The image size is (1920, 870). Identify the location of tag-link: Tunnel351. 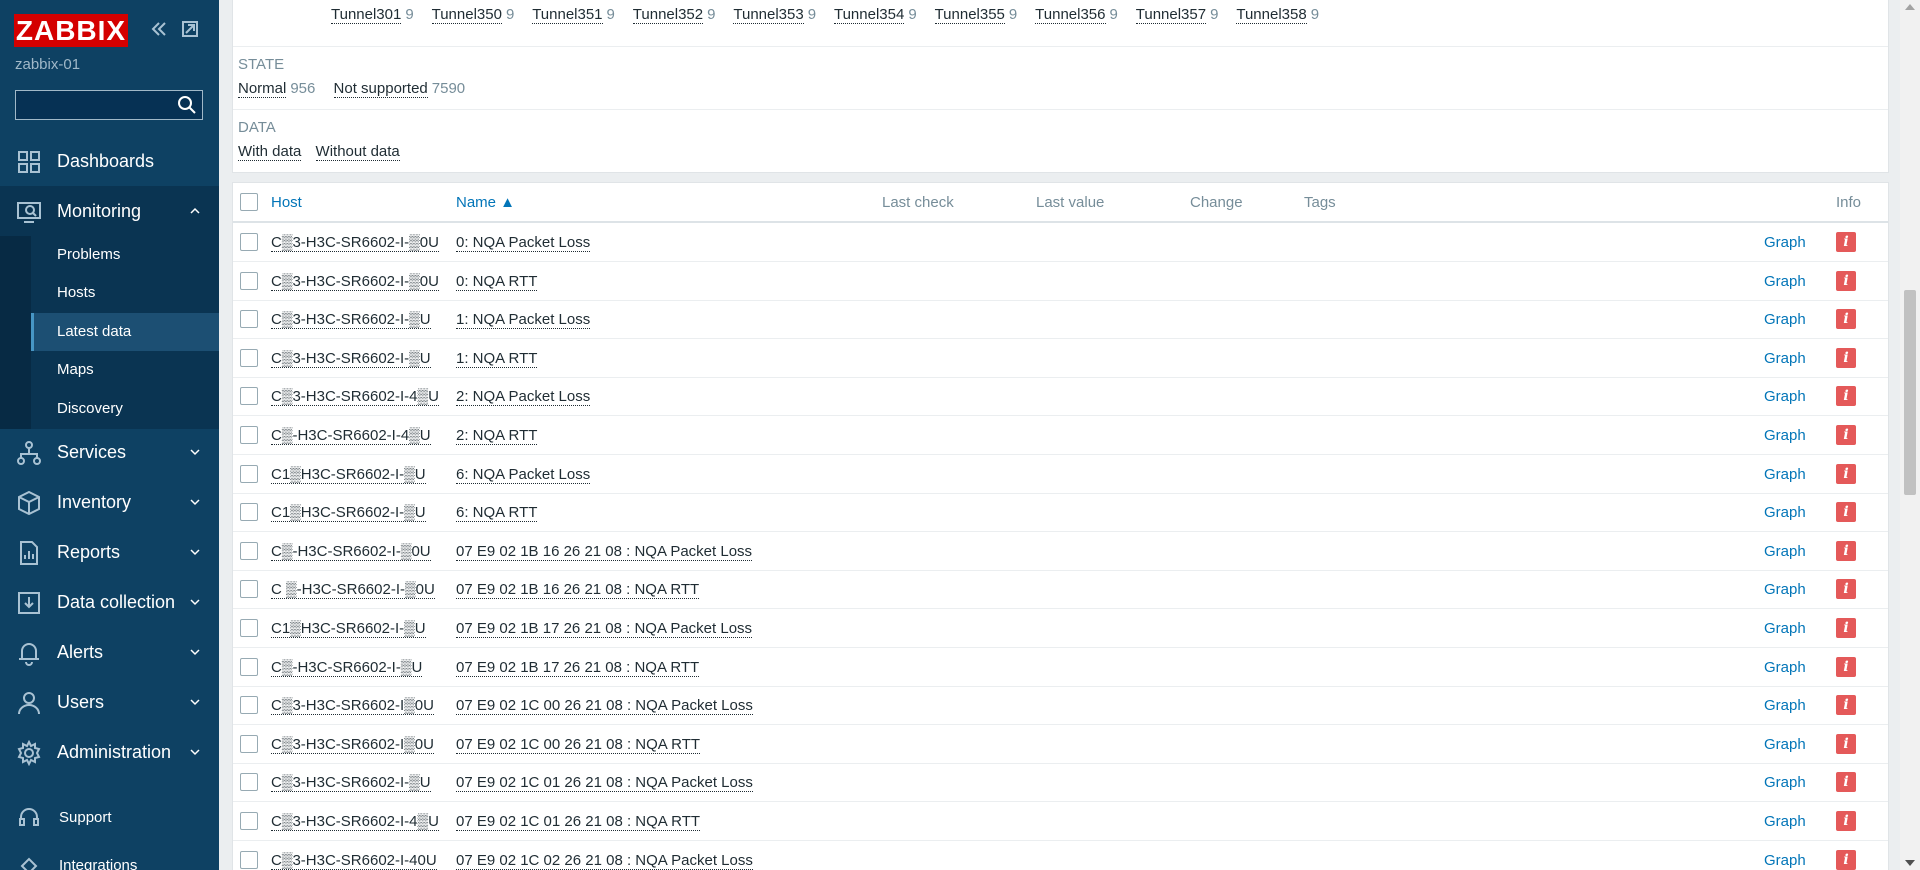
(567, 15).